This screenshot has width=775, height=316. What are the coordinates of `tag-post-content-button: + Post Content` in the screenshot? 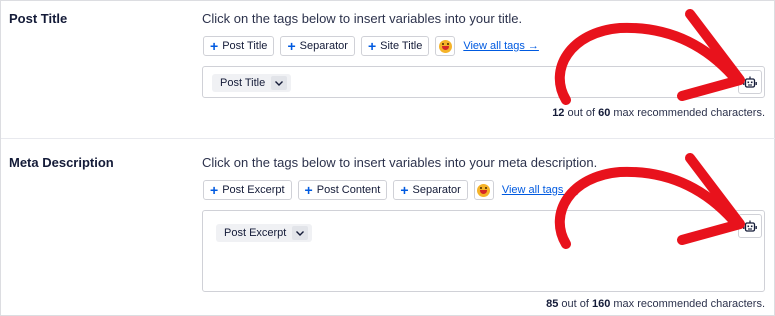 It's located at (342, 190).